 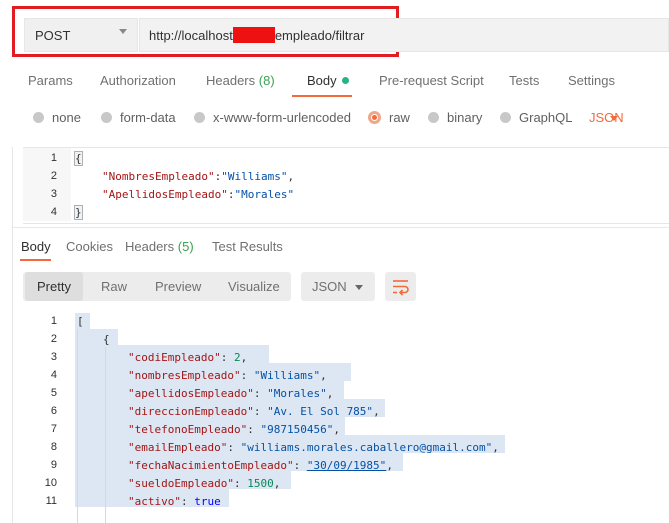 I want to click on url-input: http://localhost empleado/filtrar, so click(x=404, y=35).